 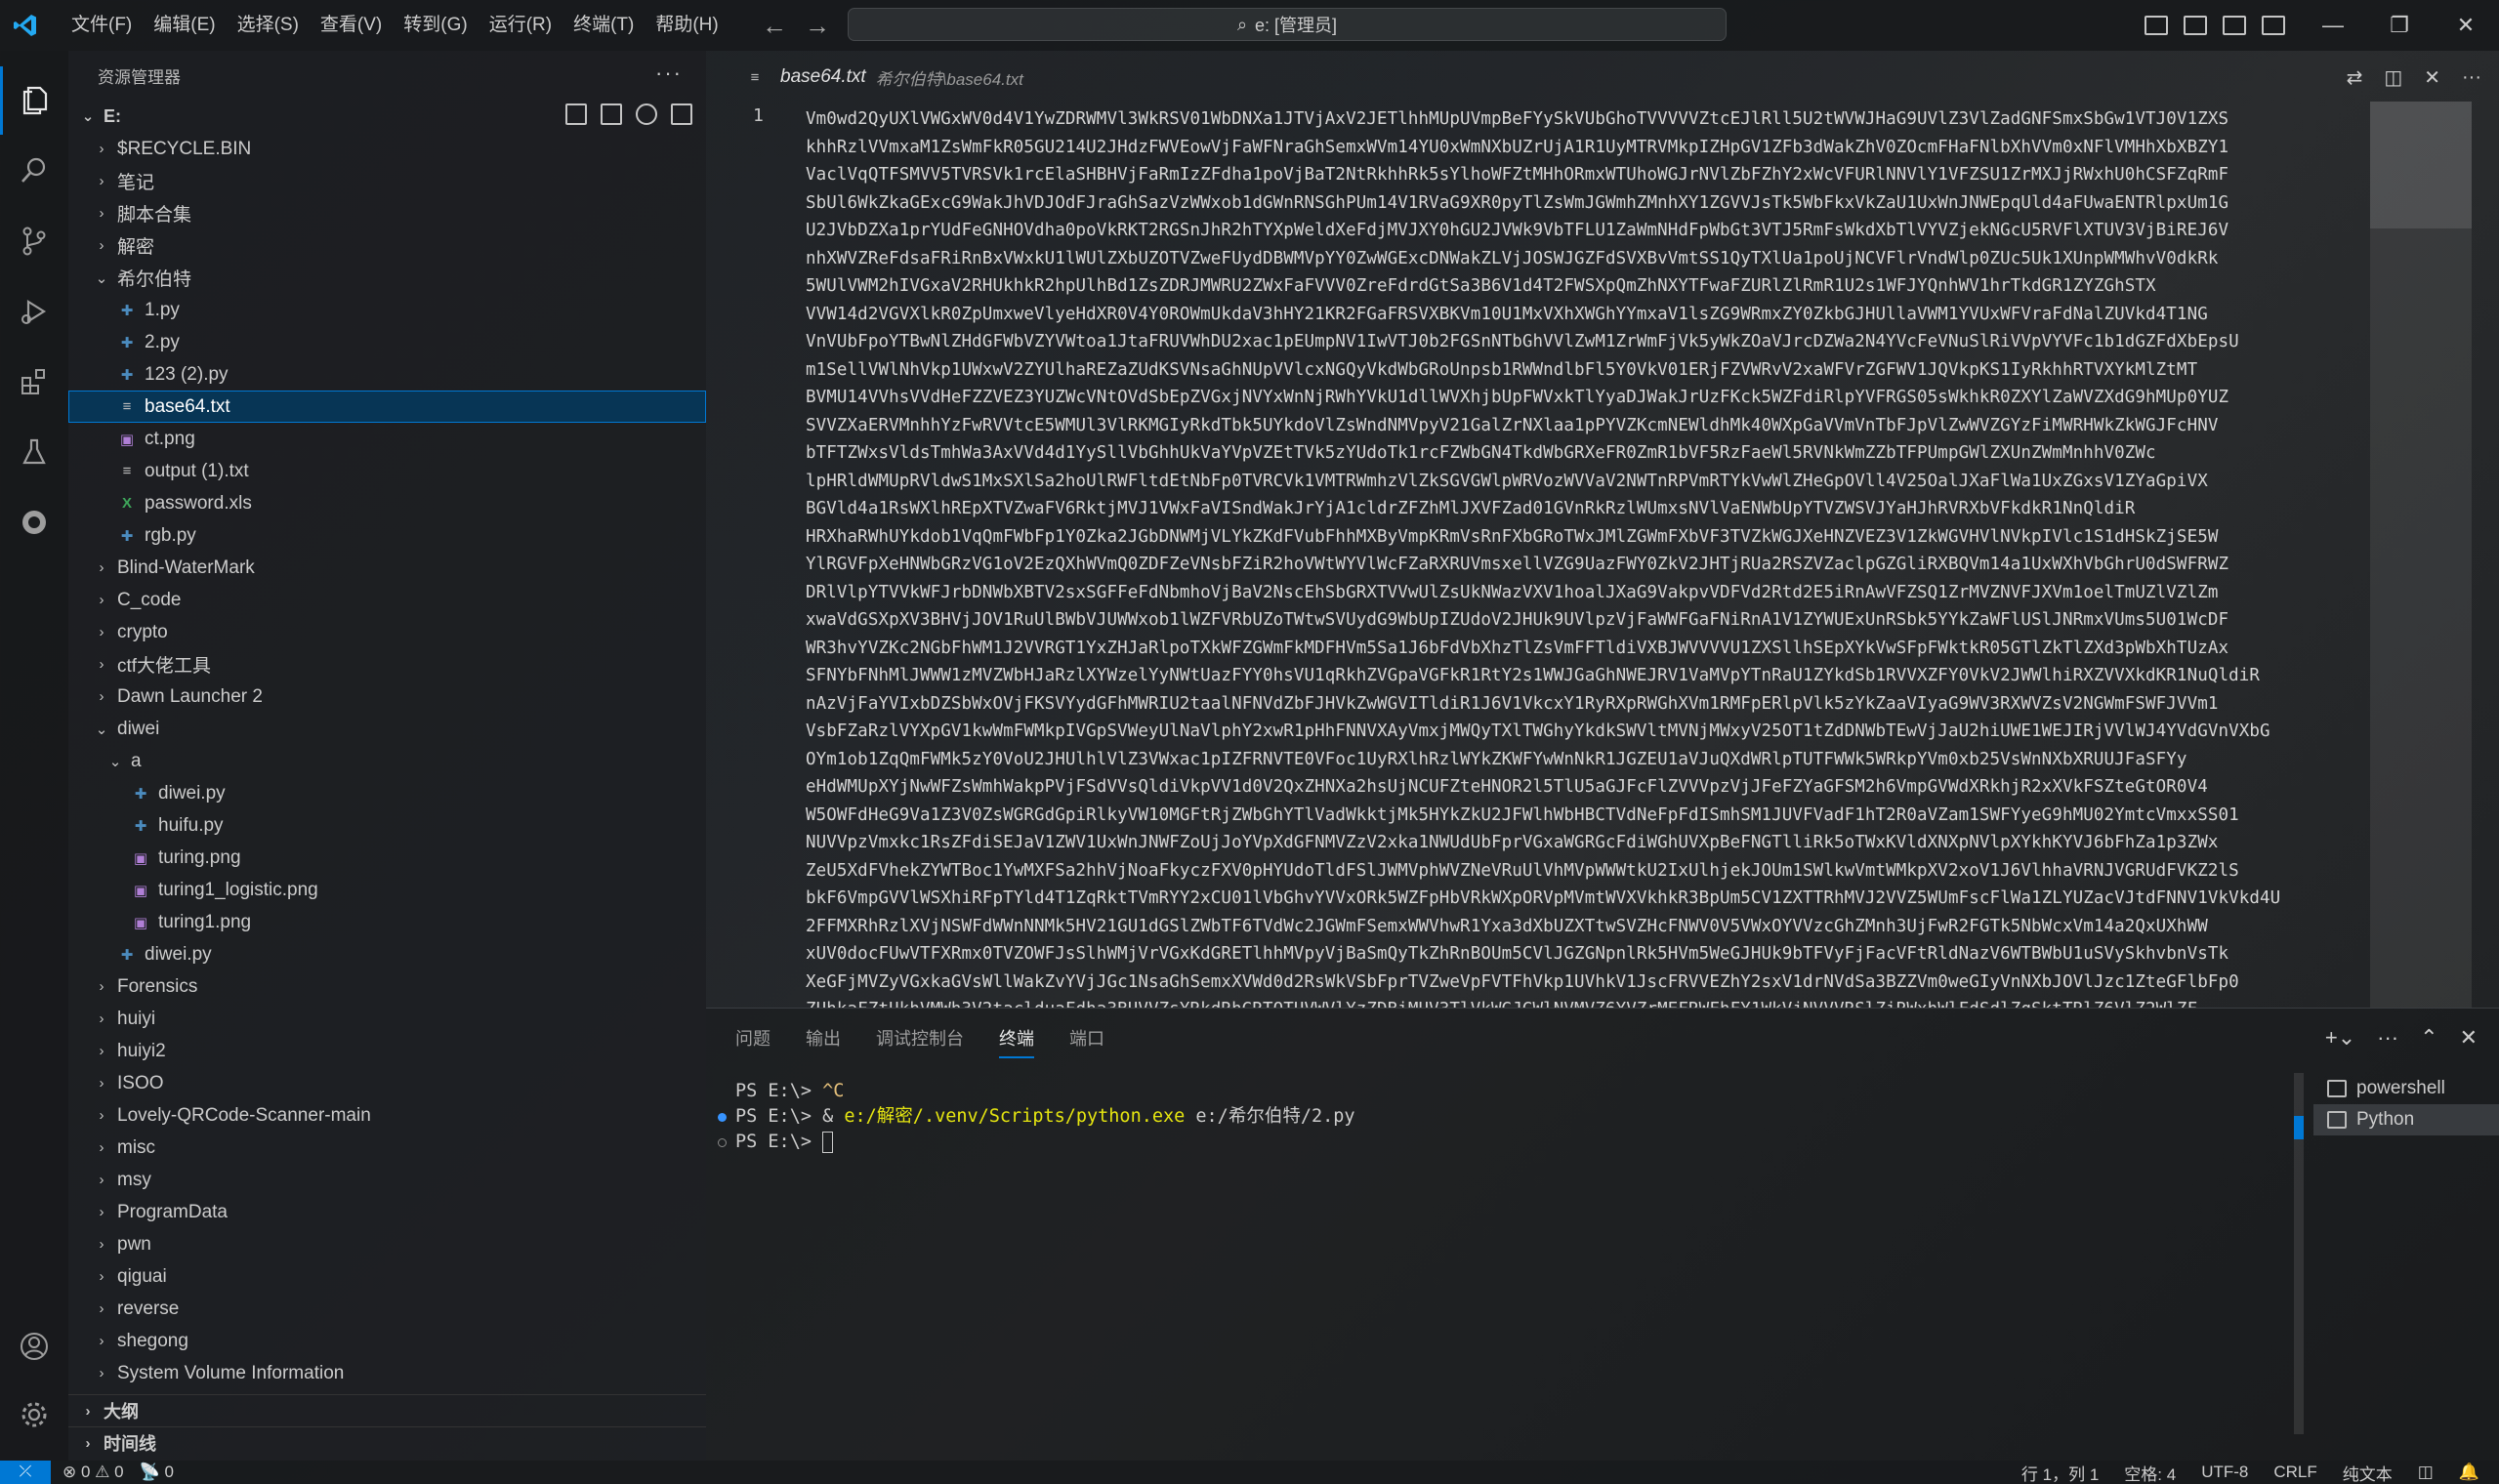 I want to click on folder-item: › qiguai, so click(x=387, y=1277).